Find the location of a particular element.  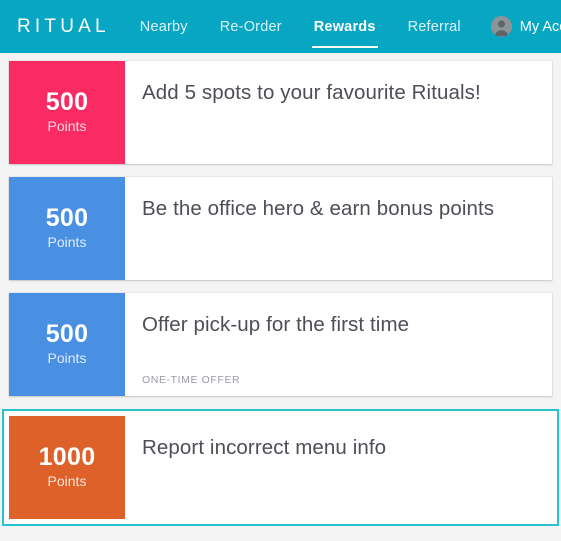

nav-link-re-order: Re-Order is located at coordinates (251, 26).